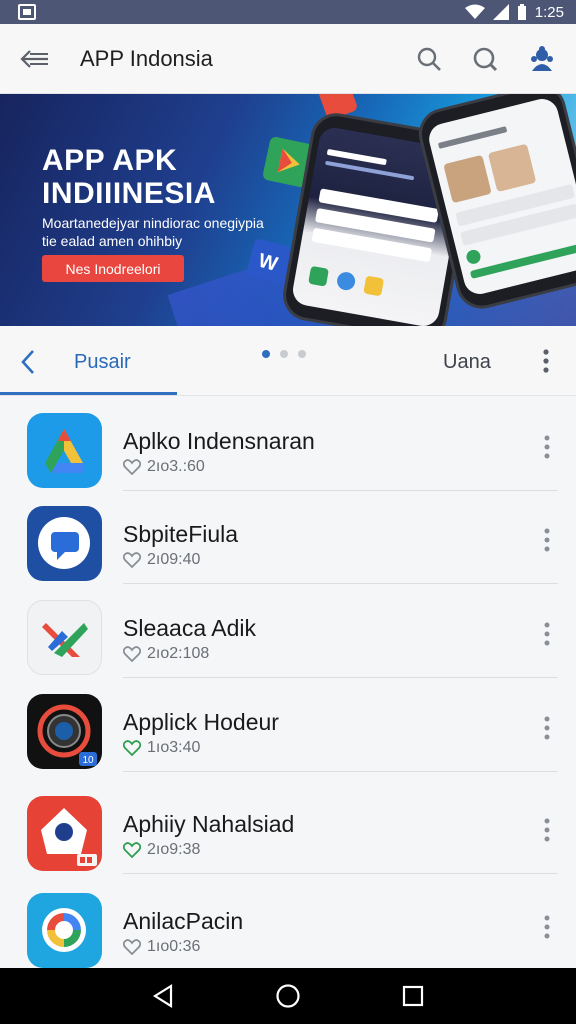 The height and width of the screenshot is (1024, 576). I want to click on app-name: Applick Hodeur, so click(201, 722).